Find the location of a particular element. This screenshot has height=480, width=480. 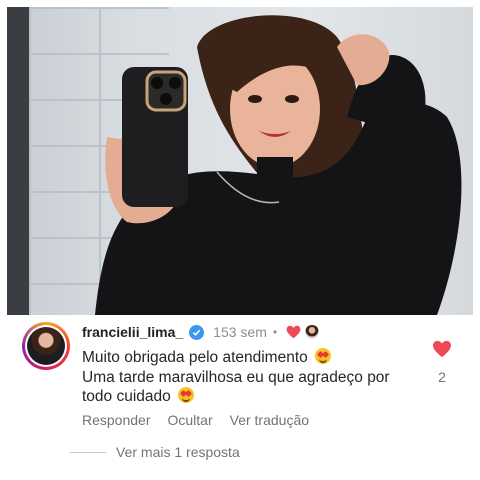

translate-button: Ver tradução is located at coordinates (269, 420).